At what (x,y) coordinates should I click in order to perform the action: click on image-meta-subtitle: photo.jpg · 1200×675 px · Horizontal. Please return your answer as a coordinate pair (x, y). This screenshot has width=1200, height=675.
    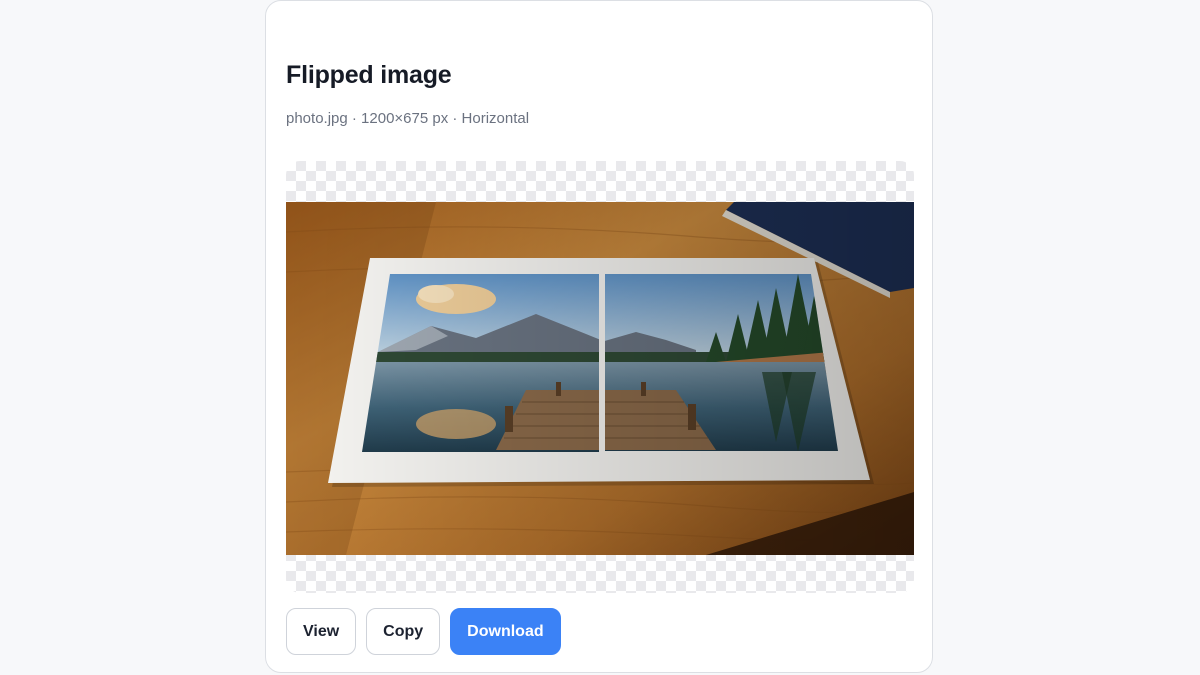
    Looking at the image, I should click on (408, 118).